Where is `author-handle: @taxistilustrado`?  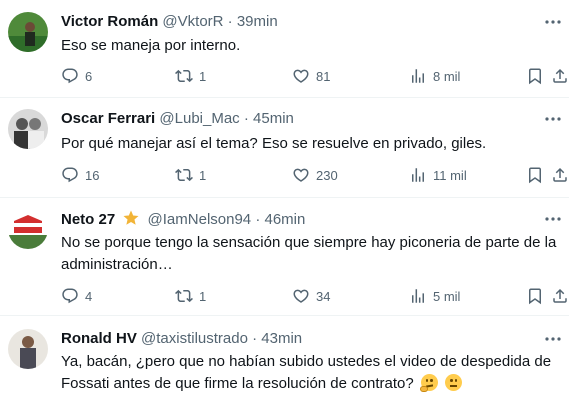 author-handle: @taxistilustrado is located at coordinates (194, 338).